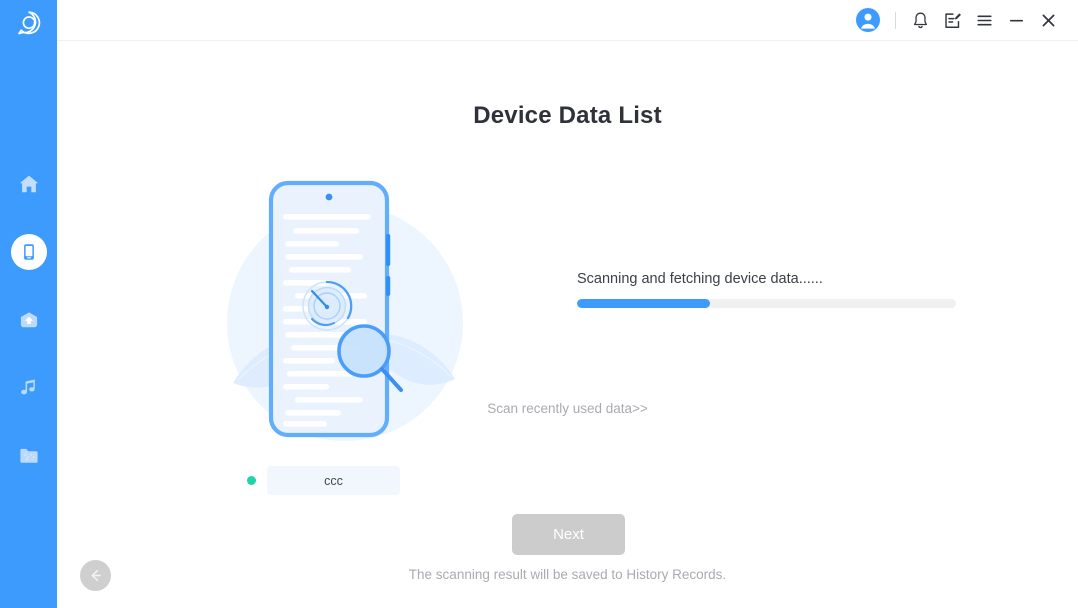 The height and width of the screenshot is (608, 1078). I want to click on sidebar-item-backup, so click(28, 320).